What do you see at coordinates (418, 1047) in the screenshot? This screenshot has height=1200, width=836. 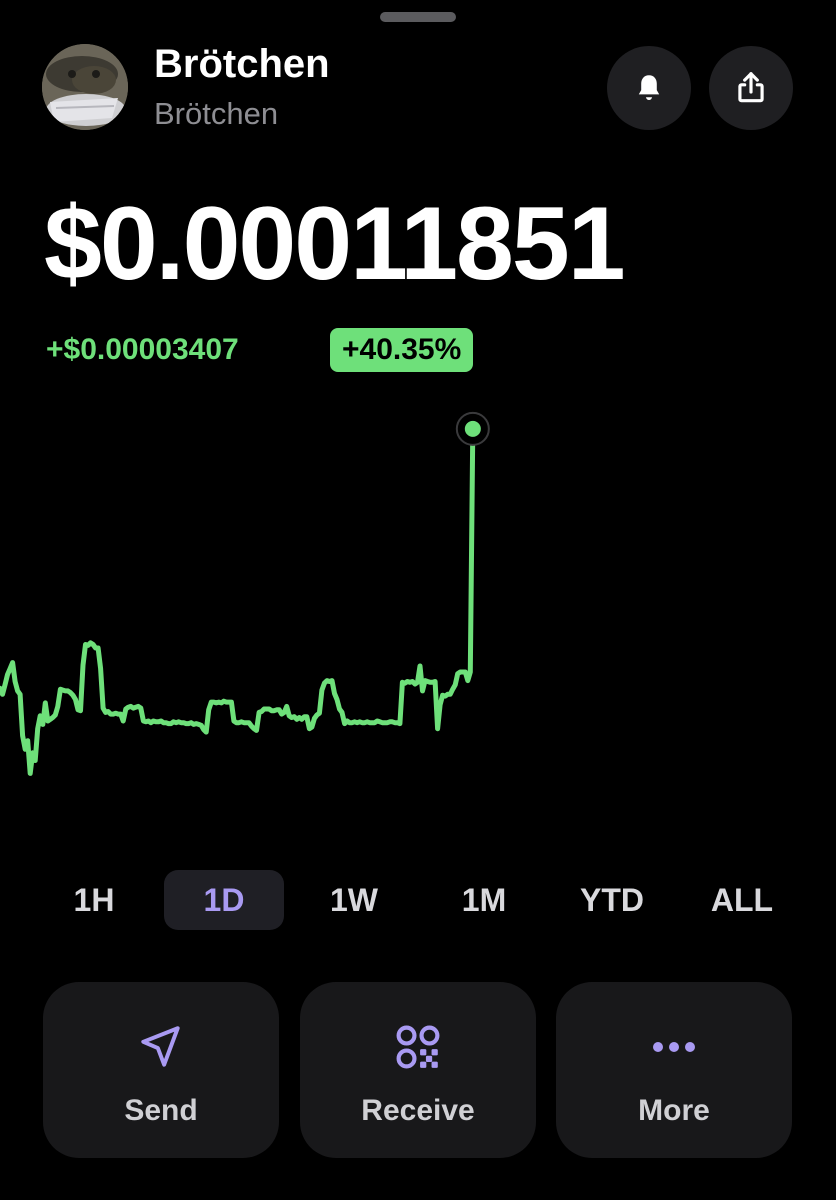 I see `qr-code-icon` at bounding box center [418, 1047].